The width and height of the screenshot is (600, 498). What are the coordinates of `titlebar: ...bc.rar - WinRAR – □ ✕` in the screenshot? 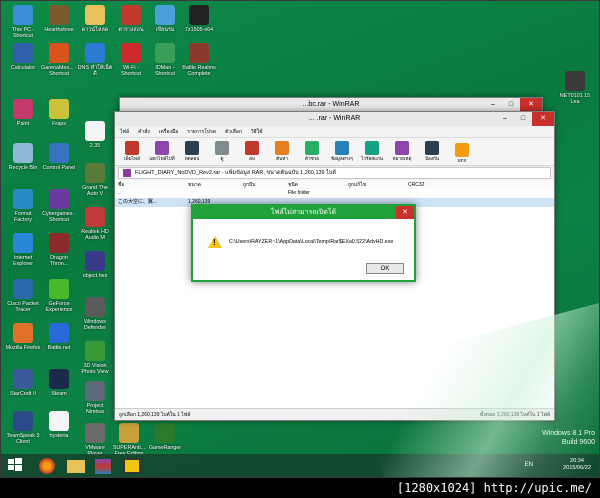 It's located at (331, 105).